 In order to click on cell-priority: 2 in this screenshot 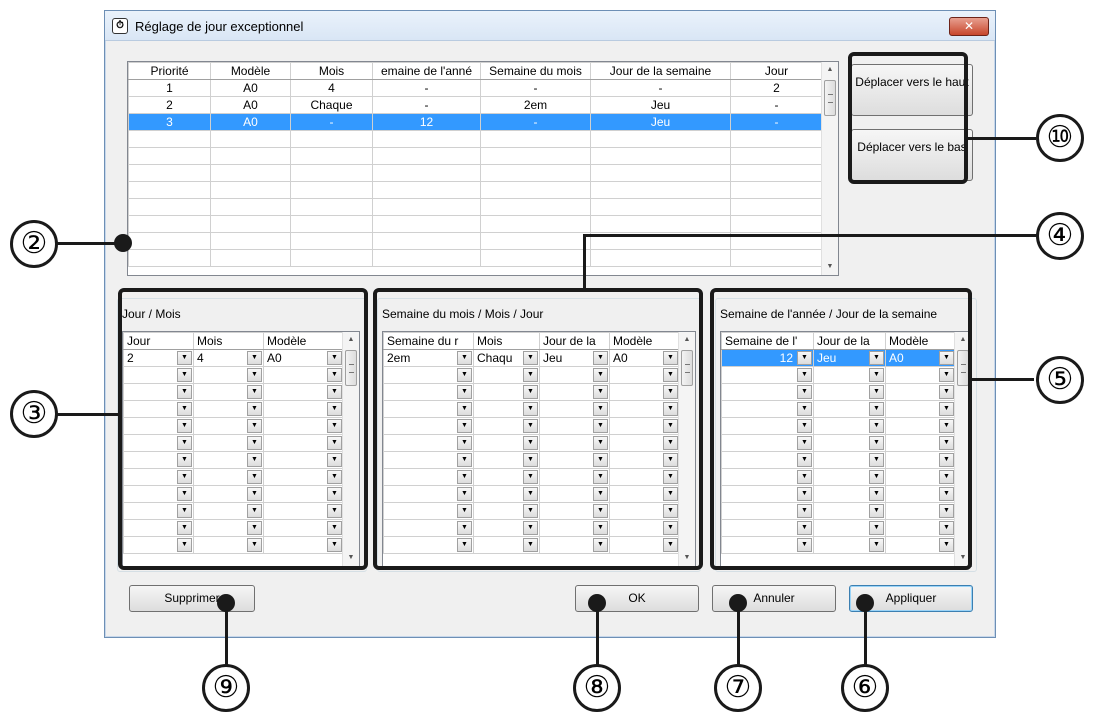, I will do `click(169, 105)`.